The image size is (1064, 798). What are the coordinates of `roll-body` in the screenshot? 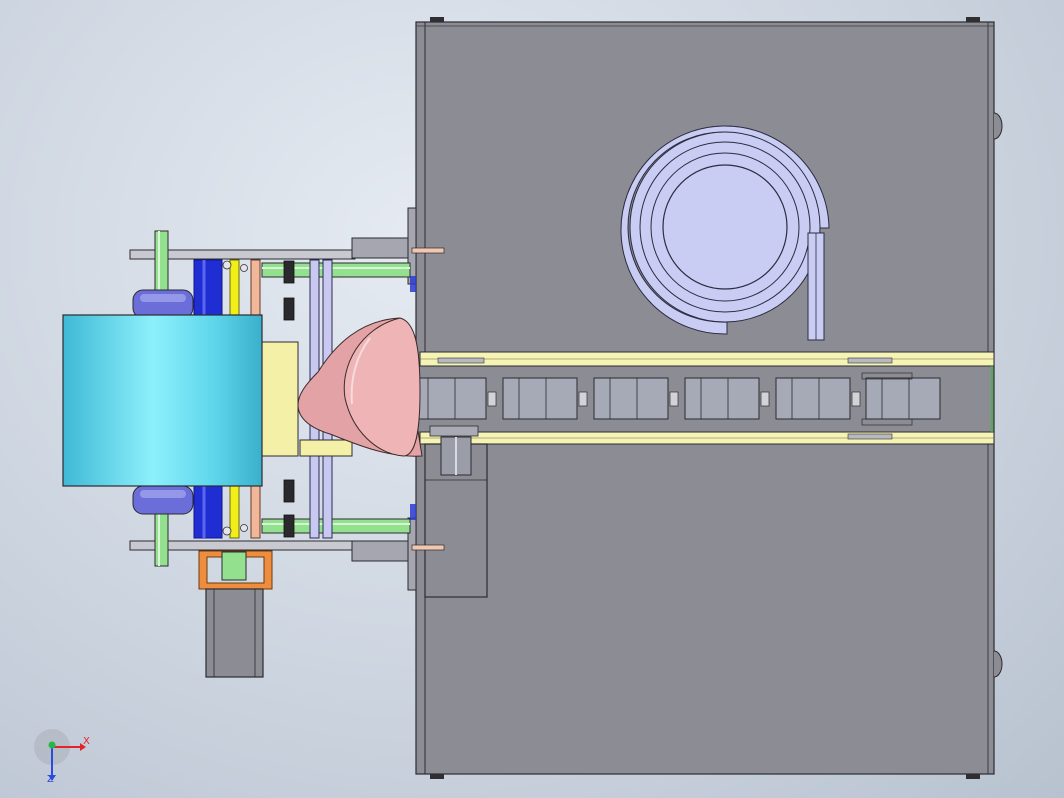 It's located at (162, 400).